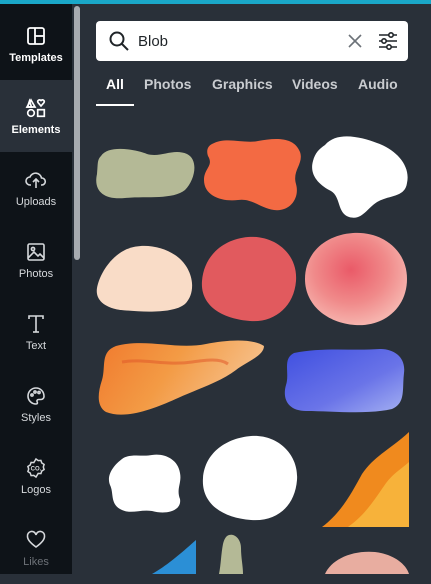 This screenshot has height=584, width=431. Describe the element at coordinates (36, 345) in the screenshot. I see `sidebar-item-label: Text` at that location.